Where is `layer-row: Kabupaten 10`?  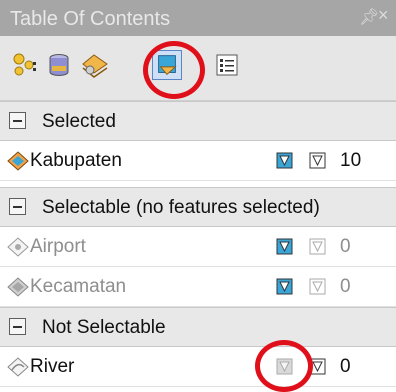 layer-row: Kabupaten 10 is located at coordinates (198, 161).